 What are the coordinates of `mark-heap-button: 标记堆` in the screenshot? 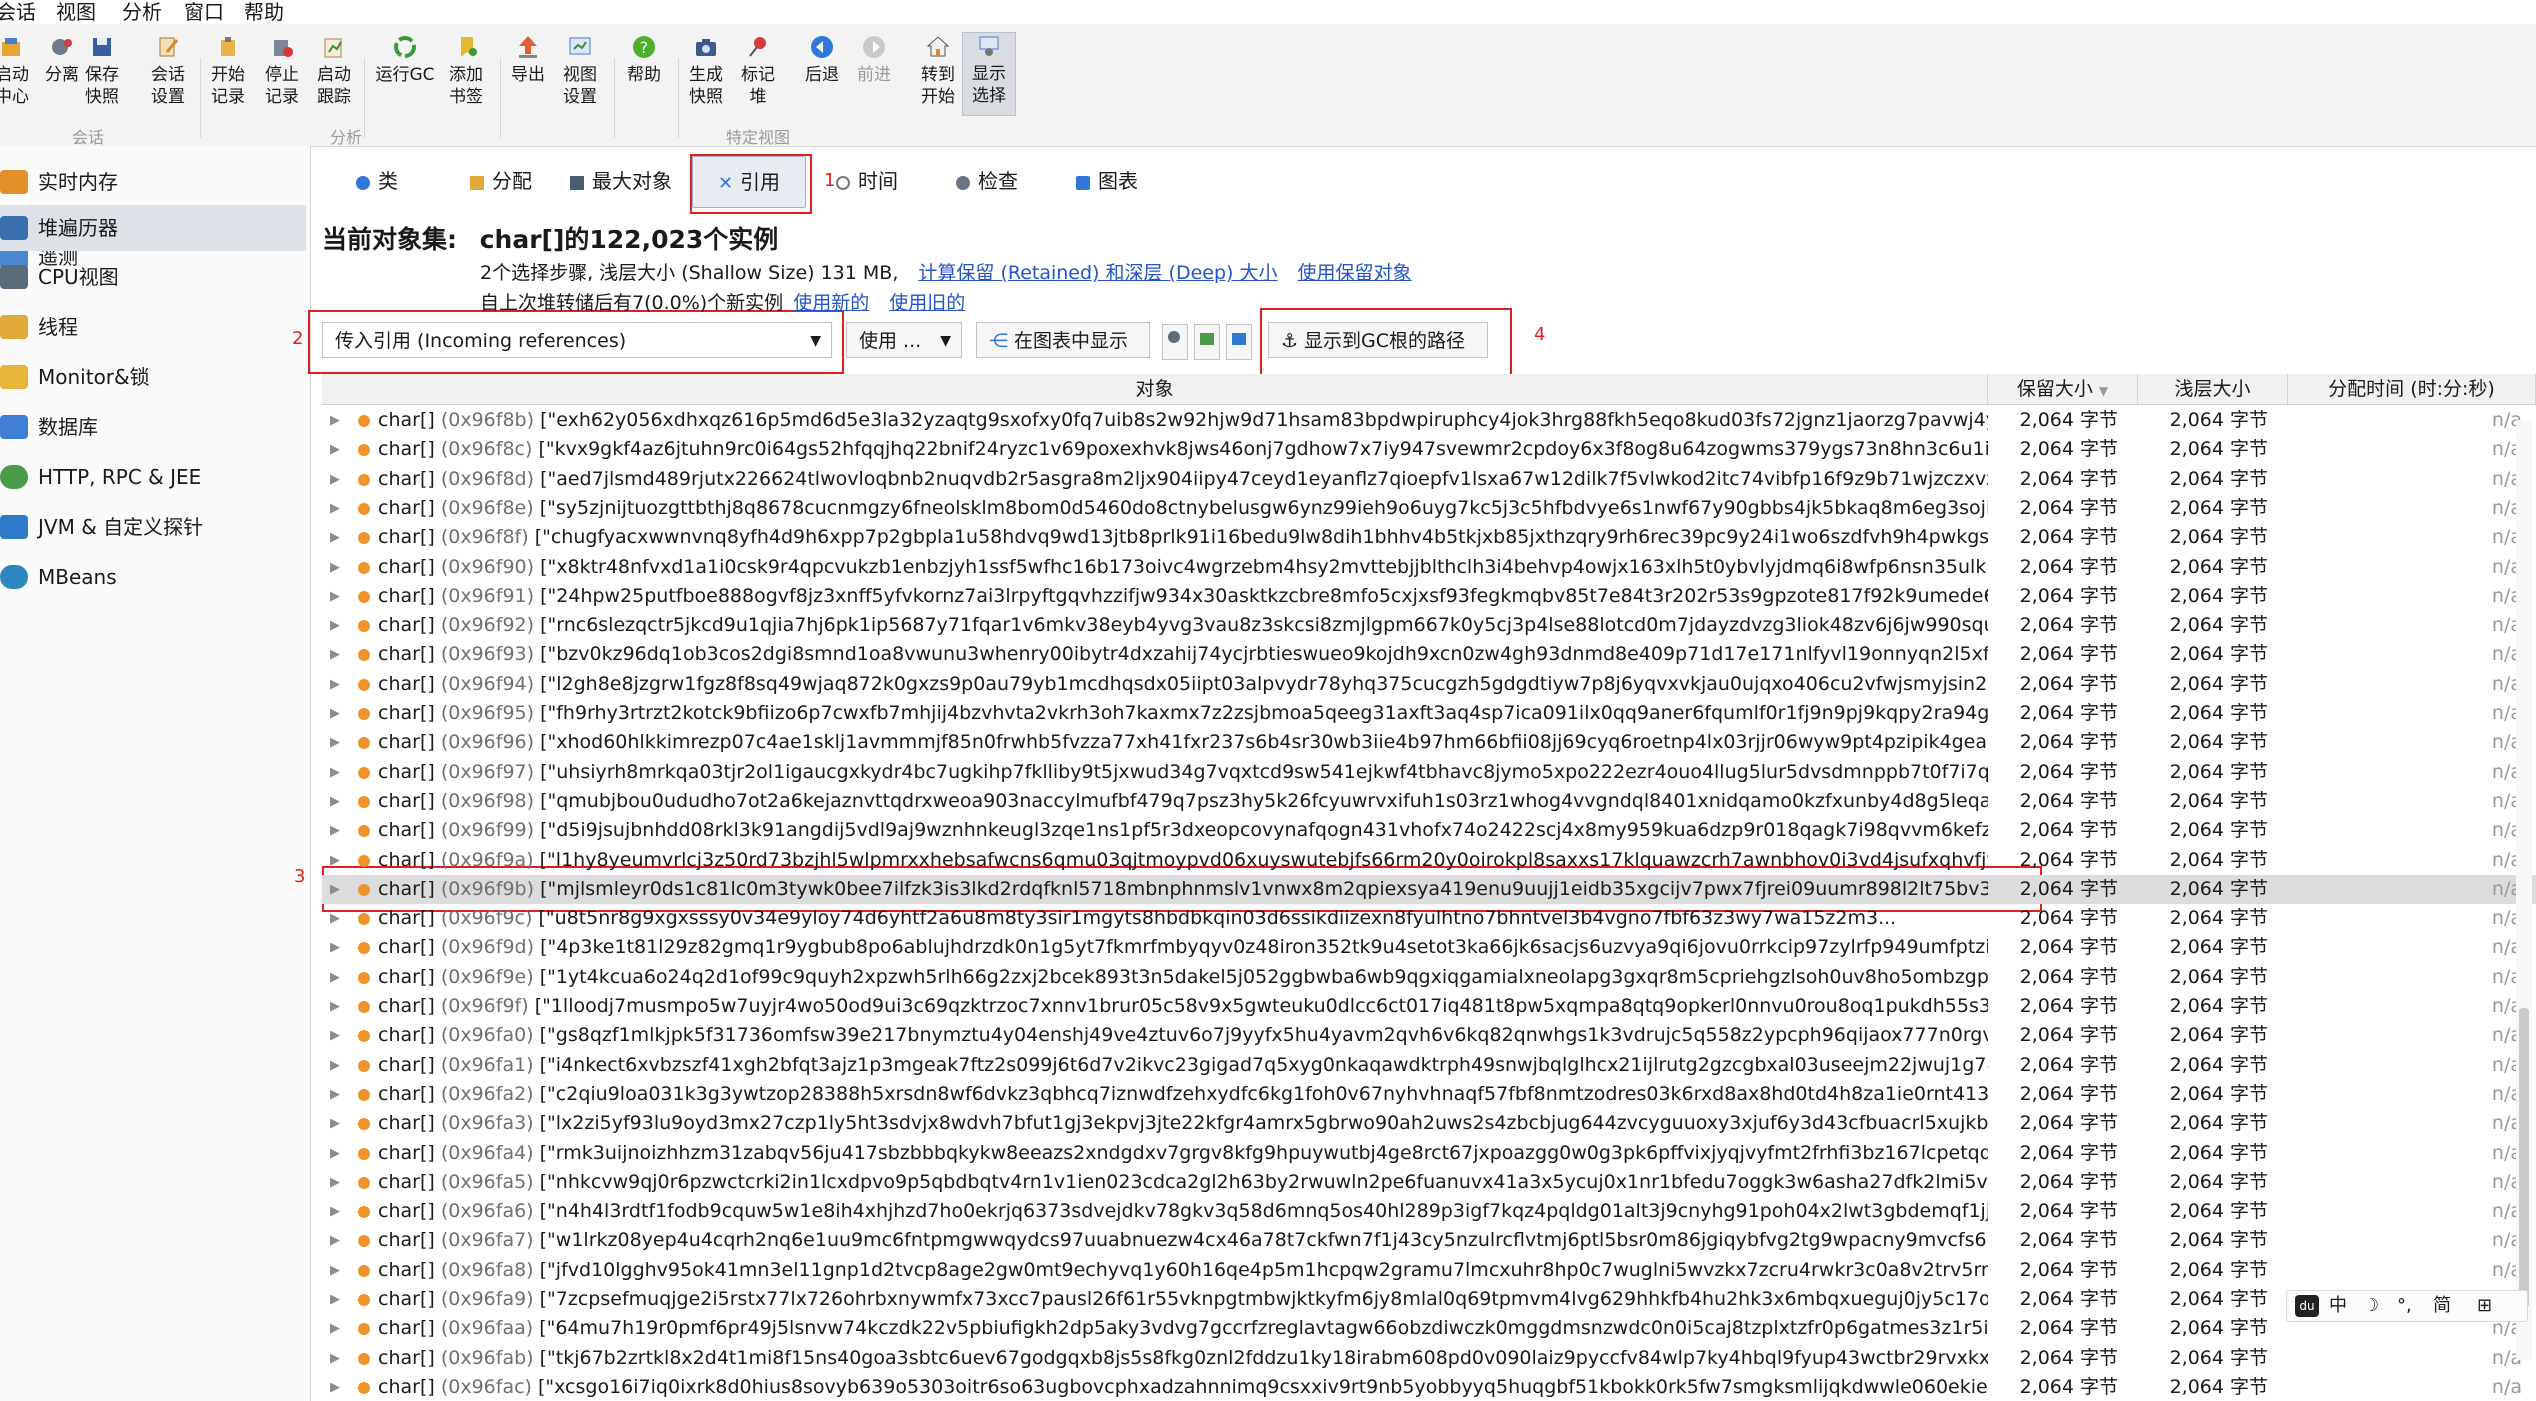 It's located at (758, 71).